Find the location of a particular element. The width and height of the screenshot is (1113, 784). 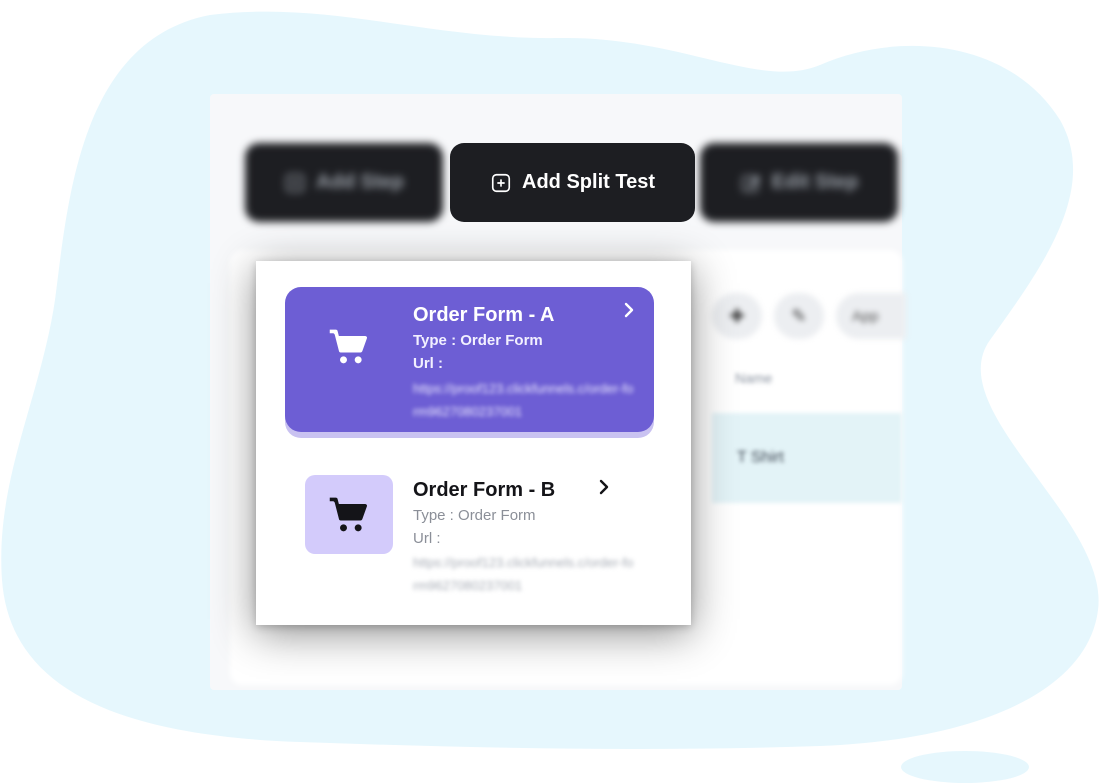

edit-icon is located at coordinates (751, 183).